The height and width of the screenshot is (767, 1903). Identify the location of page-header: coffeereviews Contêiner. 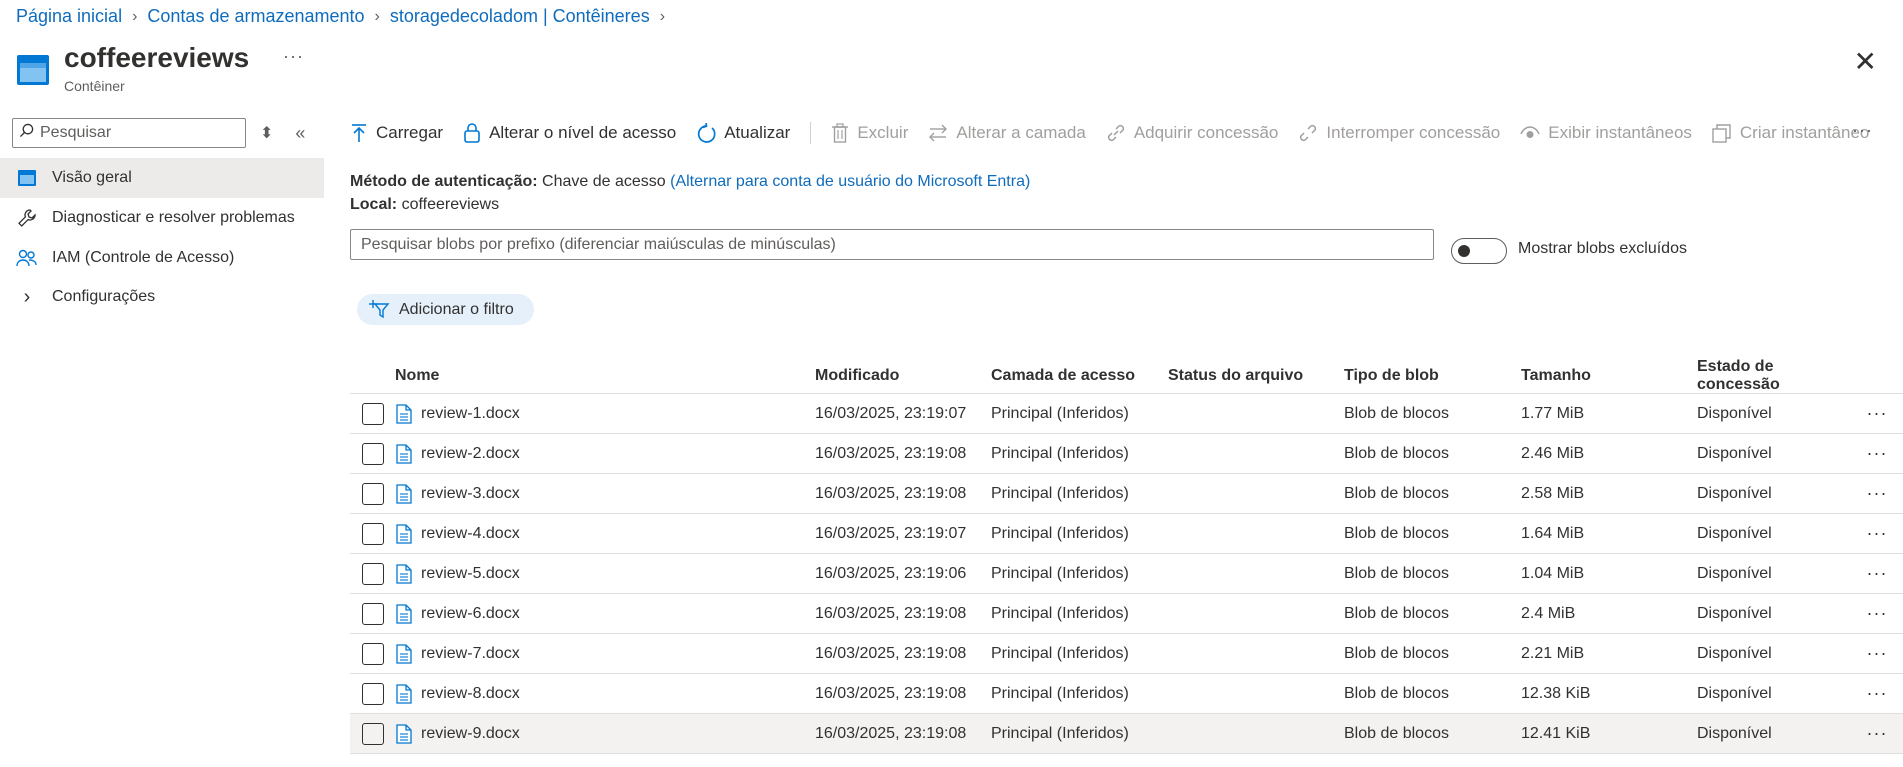
(132, 67).